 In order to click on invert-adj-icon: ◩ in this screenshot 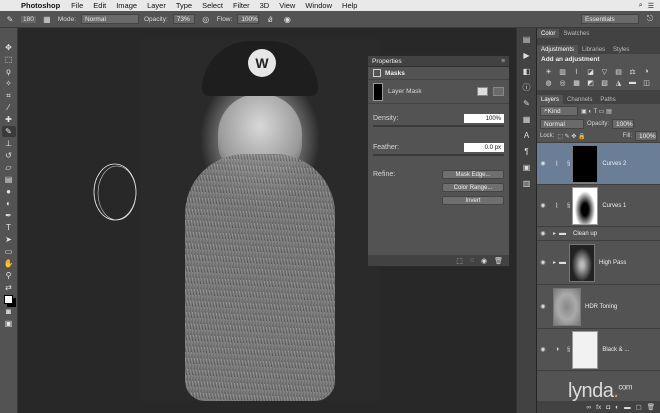, I will do `click(590, 83)`.